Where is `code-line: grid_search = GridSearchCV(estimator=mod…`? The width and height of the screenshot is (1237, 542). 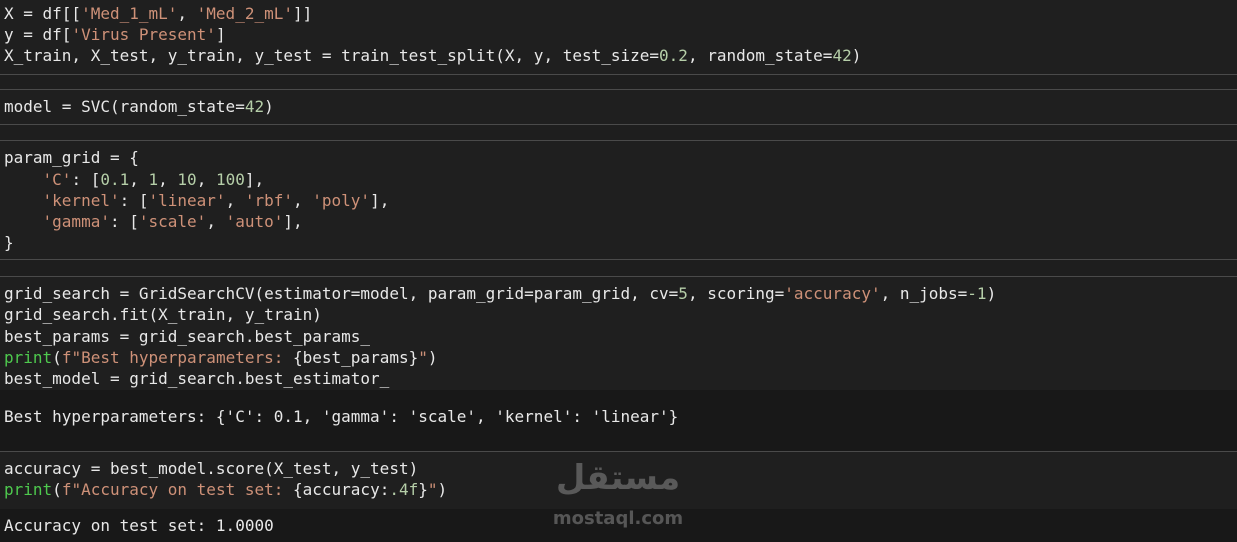
code-line: grid_search = GridSearchCV(estimator=mod… is located at coordinates (500, 293).